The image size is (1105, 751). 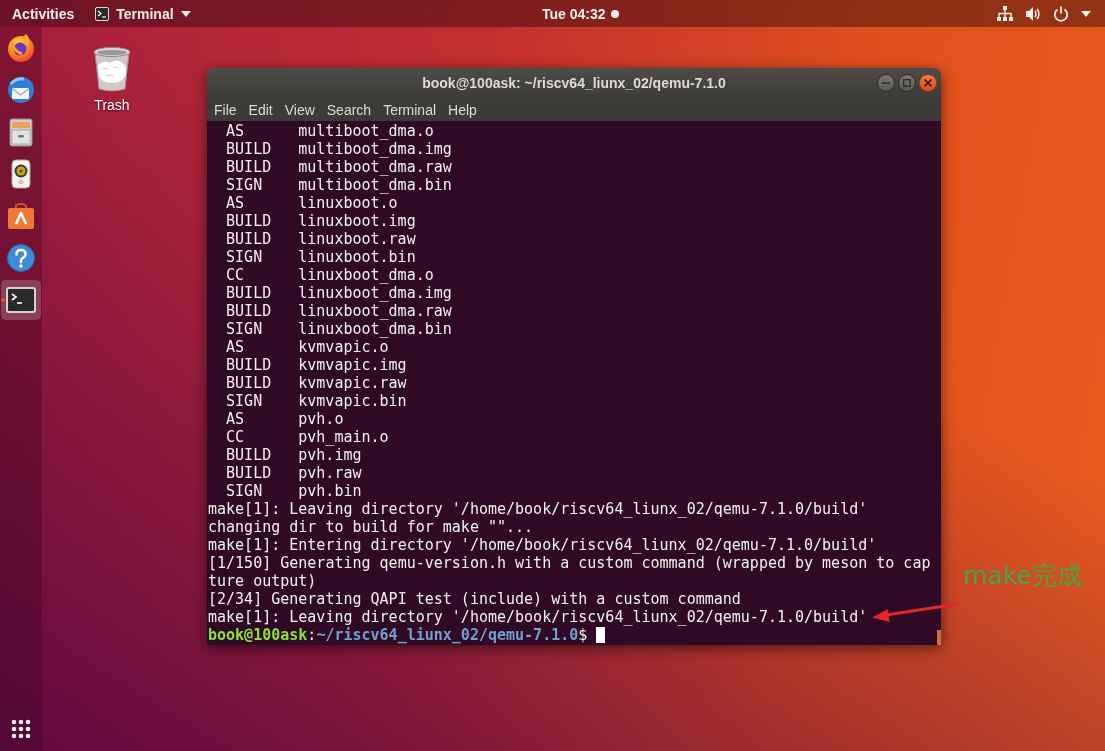 I want to click on output-file: multiboot_dma.raw, so click(x=375, y=167).